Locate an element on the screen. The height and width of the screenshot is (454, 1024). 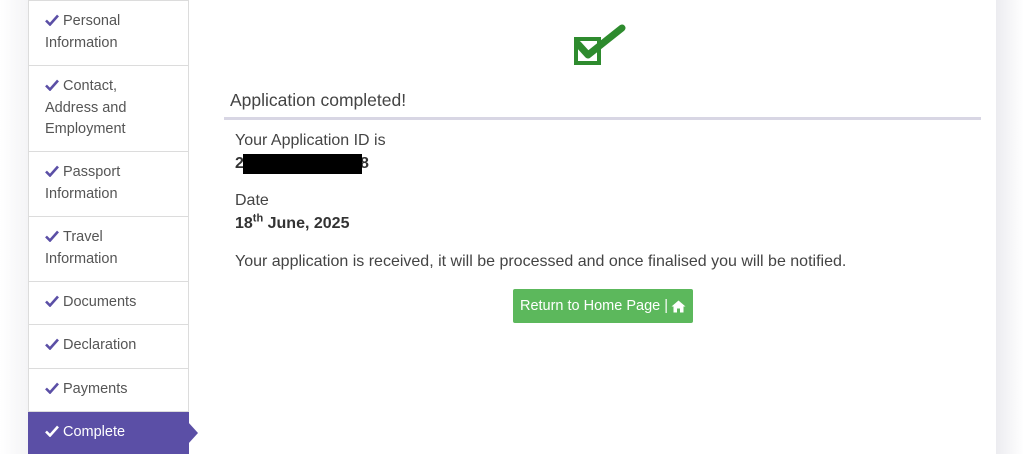
sidebar-step-passport-information: Passport Information is located at coordinates (108, 184).